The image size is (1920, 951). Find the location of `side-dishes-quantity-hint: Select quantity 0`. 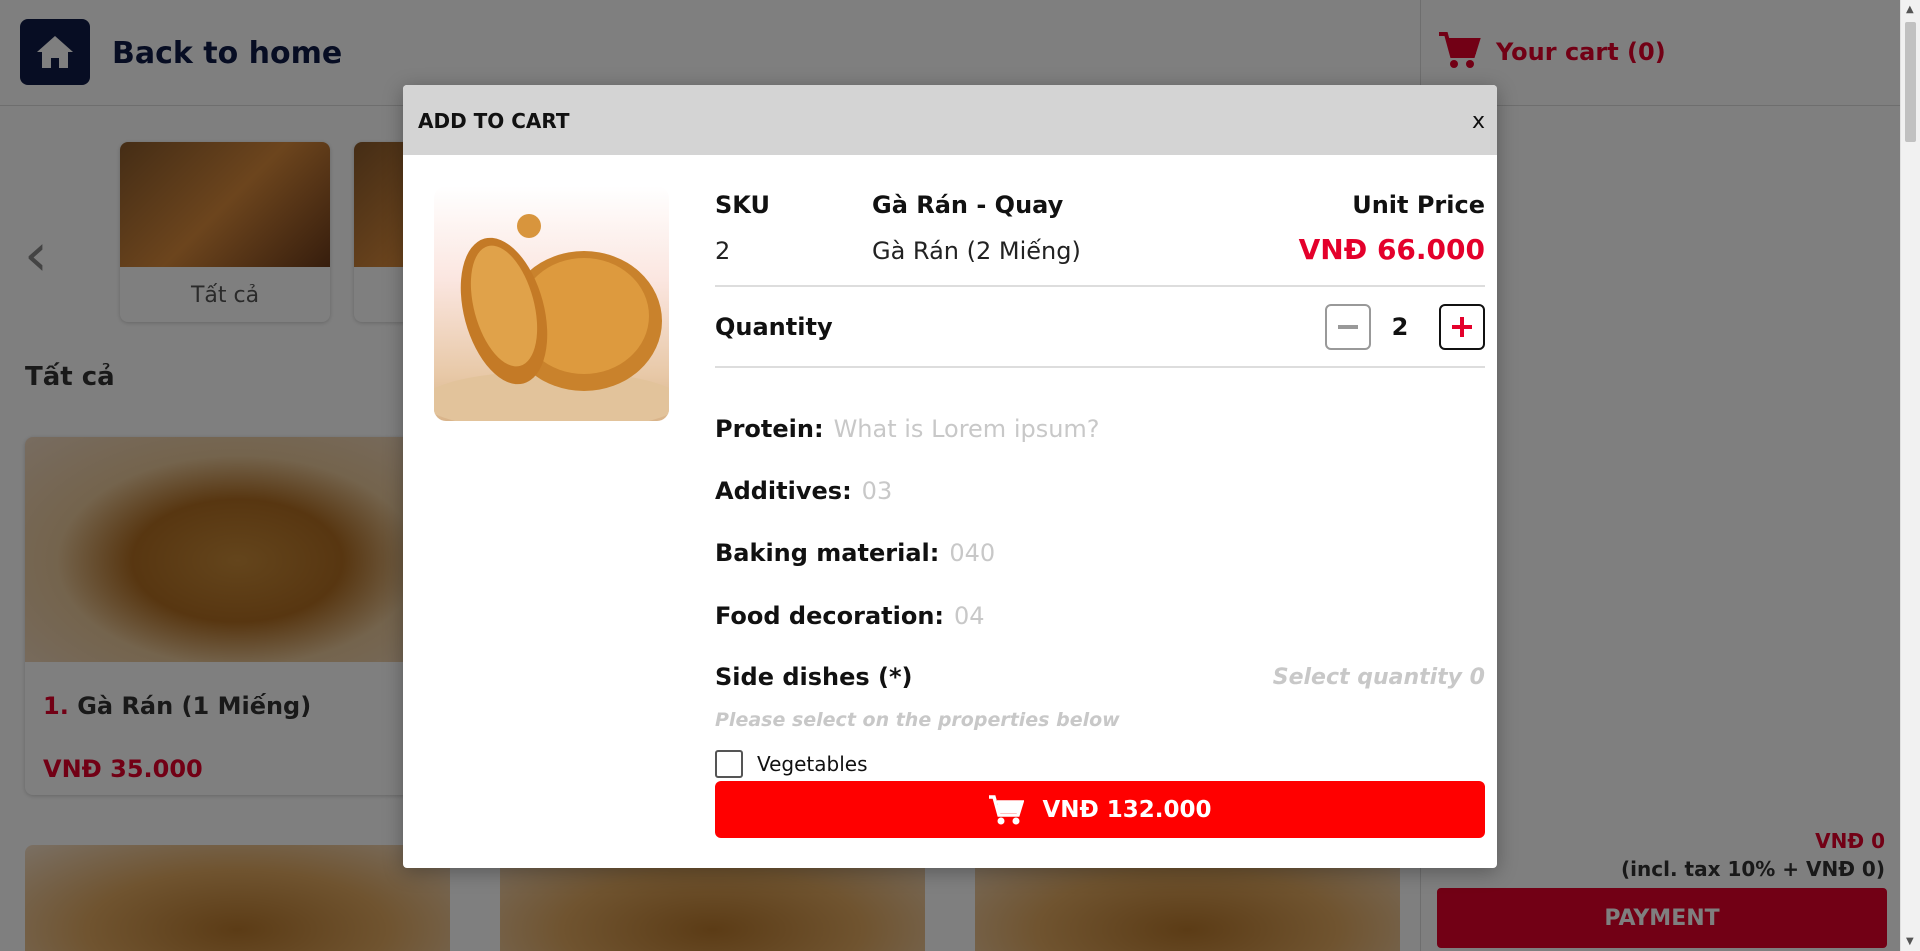

side-dishes-quantity-hint: Select quantity 0 is located at coordinates (1378, 677).